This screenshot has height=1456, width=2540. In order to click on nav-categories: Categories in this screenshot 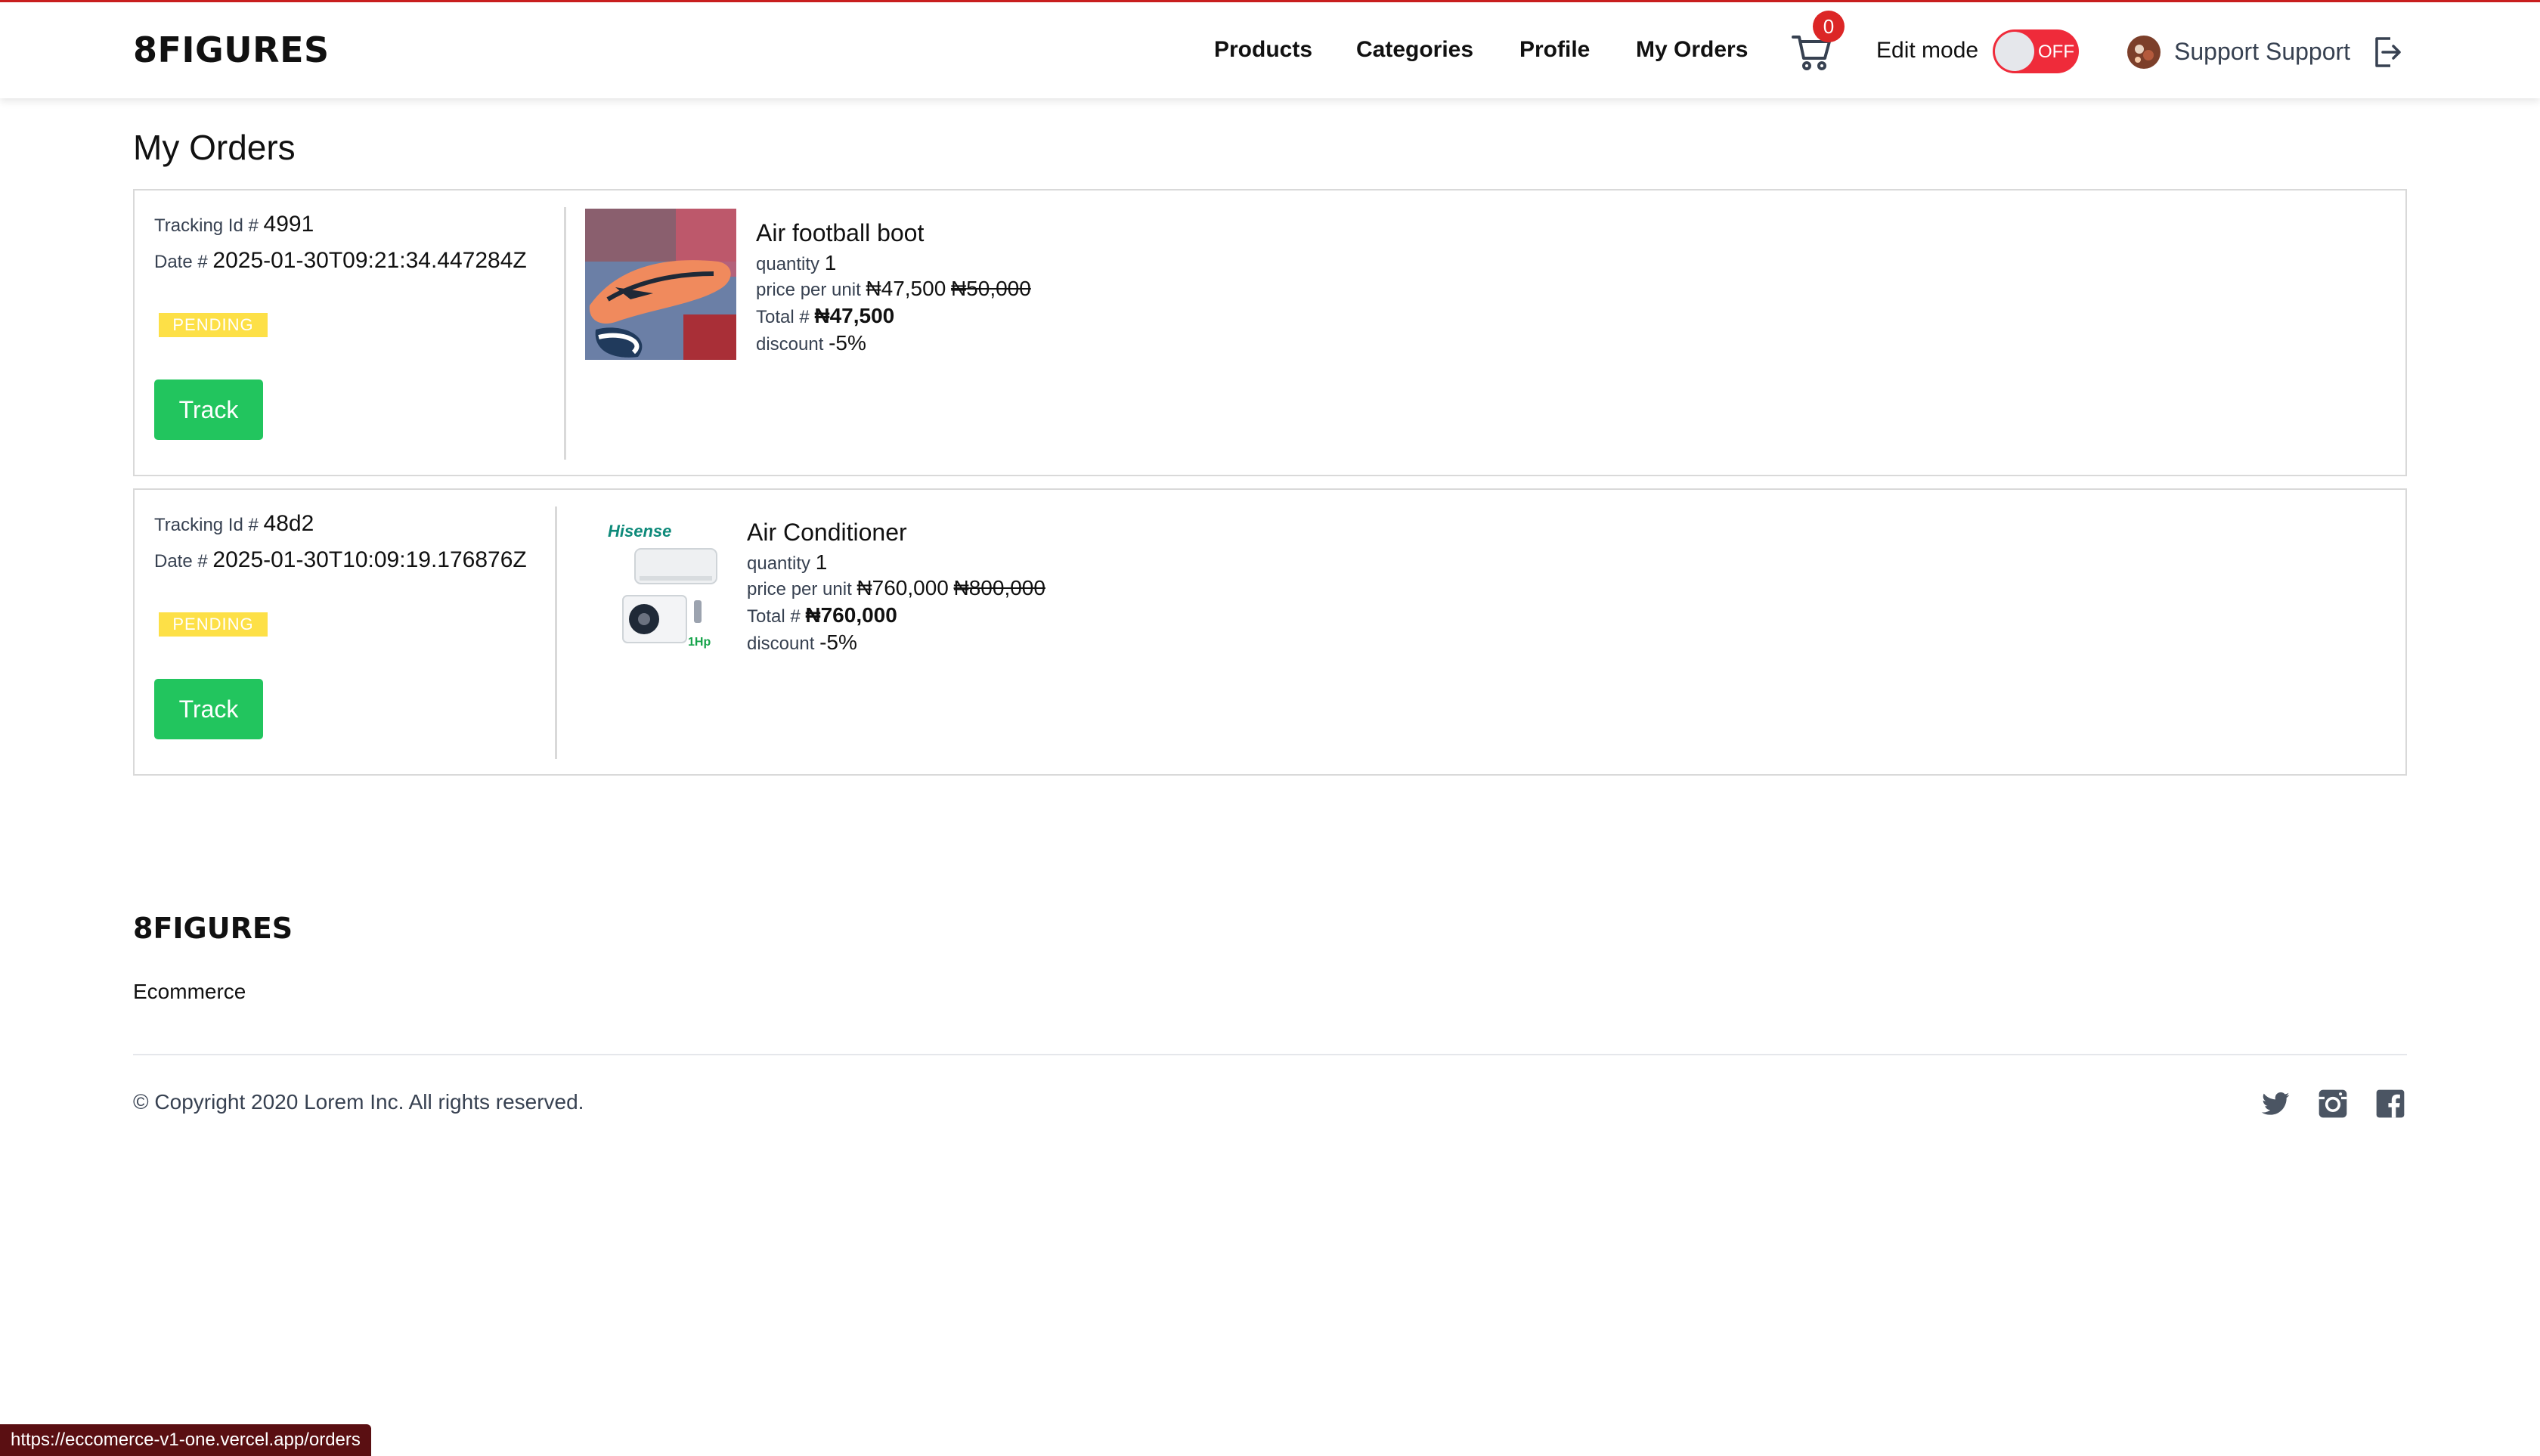, I will do `click(1414, 50)`.